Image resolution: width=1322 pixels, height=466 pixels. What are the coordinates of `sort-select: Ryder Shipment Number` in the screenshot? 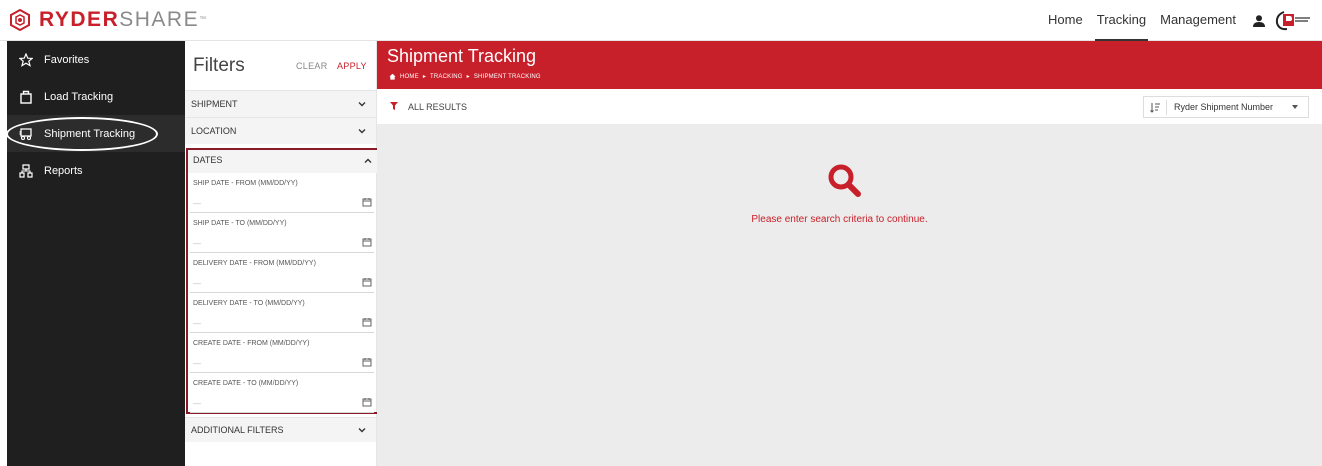 It's located at (1226, 107).